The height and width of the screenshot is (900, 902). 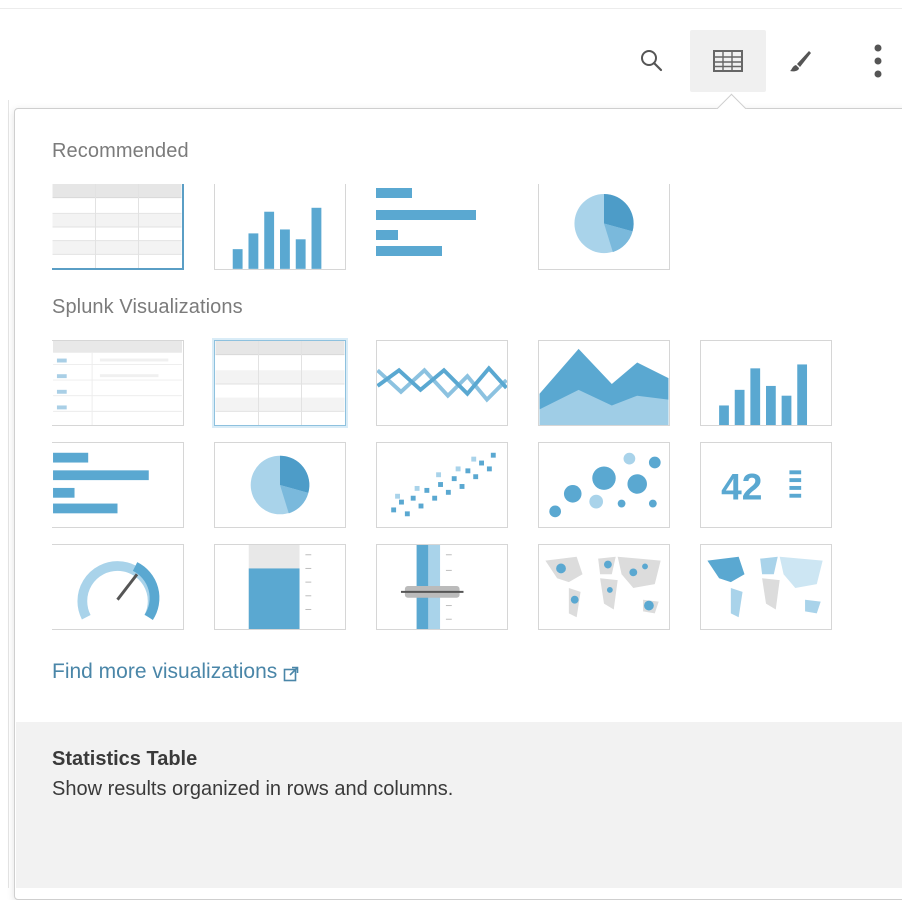 I want to click on viz-line-chart, so click(x=442, y=383).